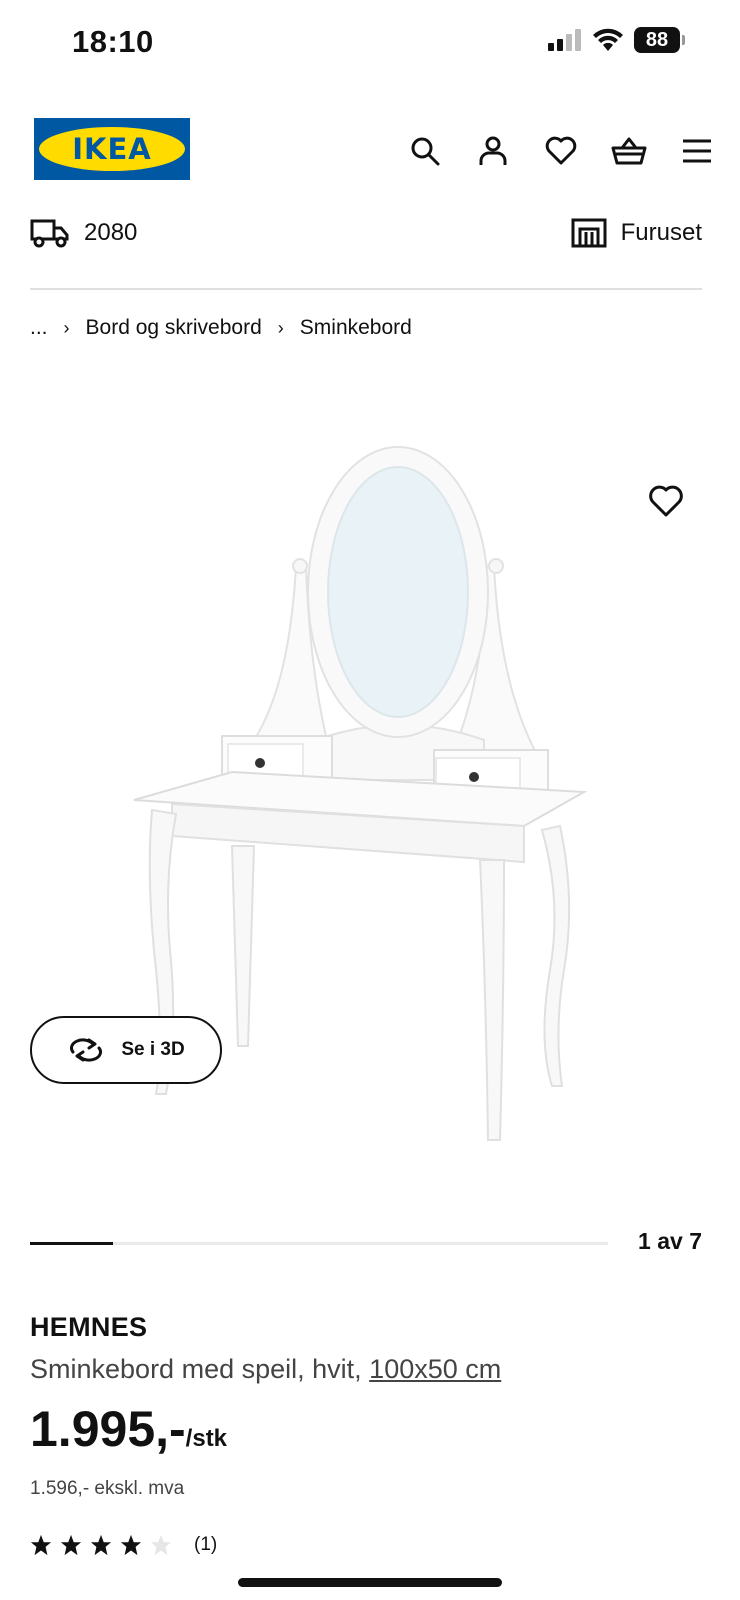 This screenshot has width=740, height=1600. I want to click on wishlist-button, so click(561, 151).